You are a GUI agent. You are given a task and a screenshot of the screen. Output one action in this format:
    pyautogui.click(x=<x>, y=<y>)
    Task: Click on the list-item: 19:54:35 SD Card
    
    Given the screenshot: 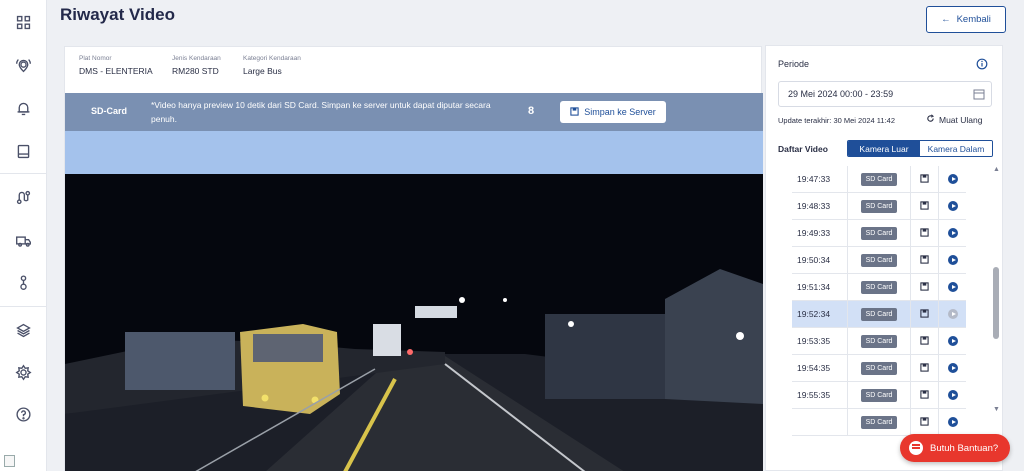 What is the action you would take?
    pyautogui.click(x=879, y=368)
    